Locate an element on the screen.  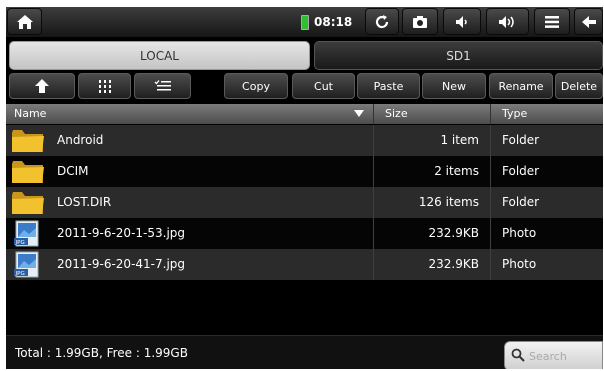
column-header-type: Type is located at coordinates (514, 113).